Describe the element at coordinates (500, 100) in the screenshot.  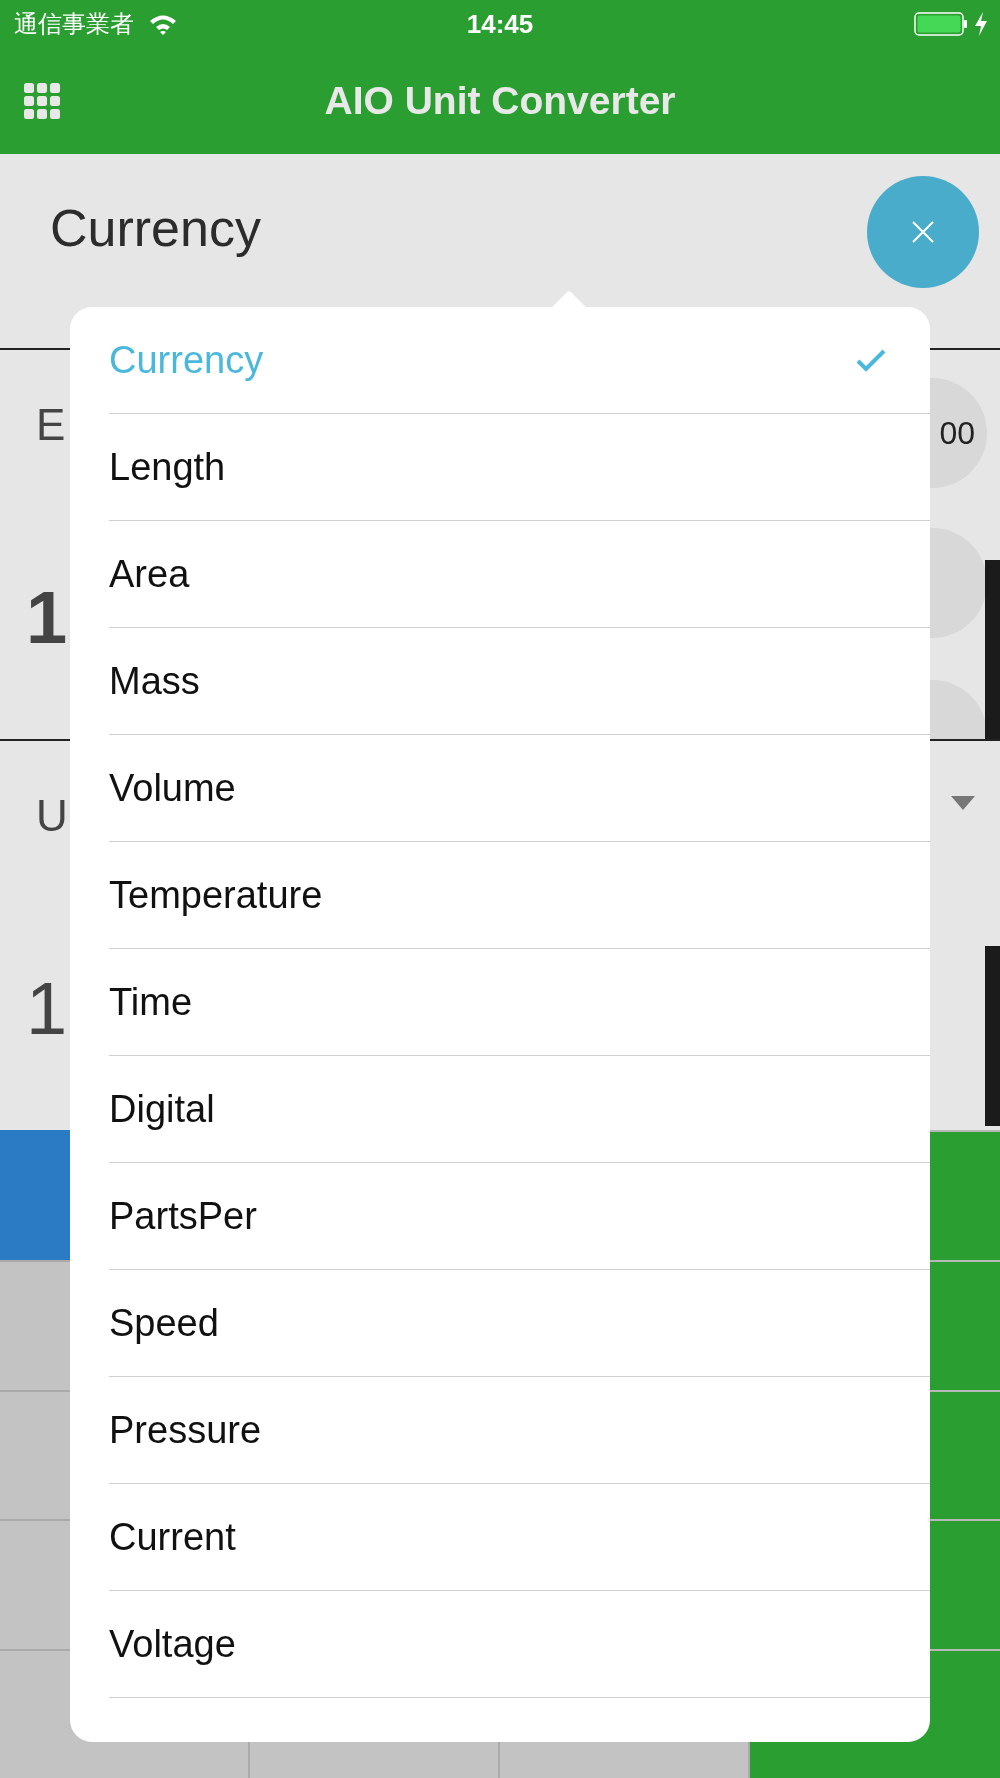
I see `app-title: AIO Unit Converter` at that location.